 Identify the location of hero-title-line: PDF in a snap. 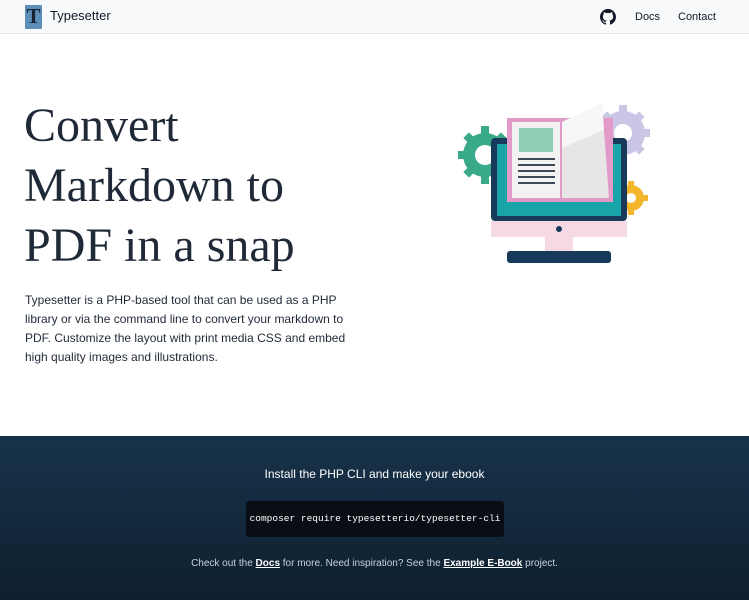
(159, 245).